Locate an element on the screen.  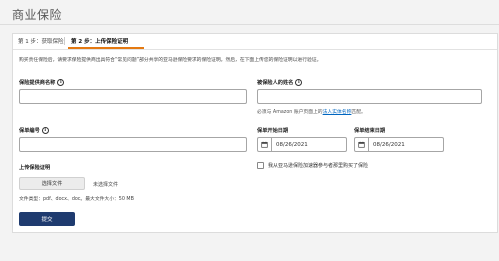
end-date-label-text: 保单结束日期 is located at coordinates (370, 131).